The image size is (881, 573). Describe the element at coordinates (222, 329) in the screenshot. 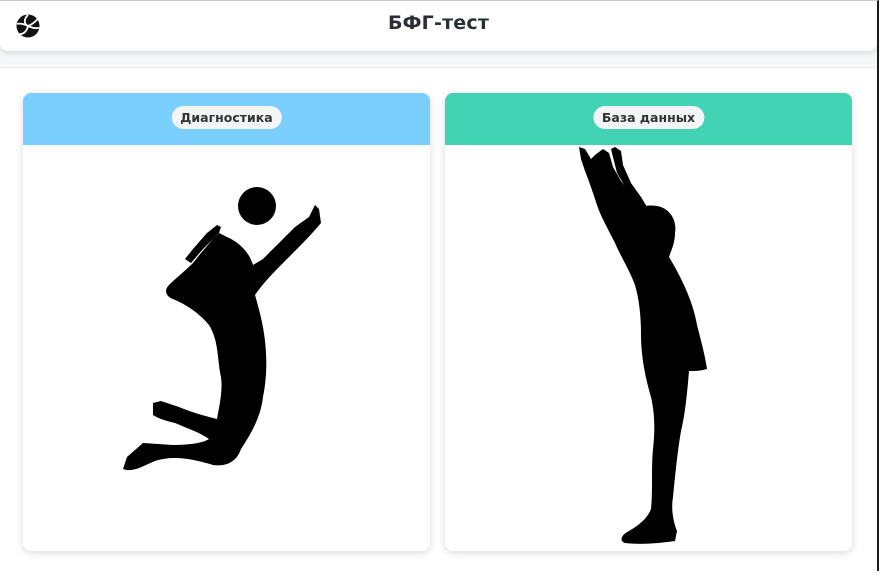

I see `volleyball-spike-silhouette` at that location.